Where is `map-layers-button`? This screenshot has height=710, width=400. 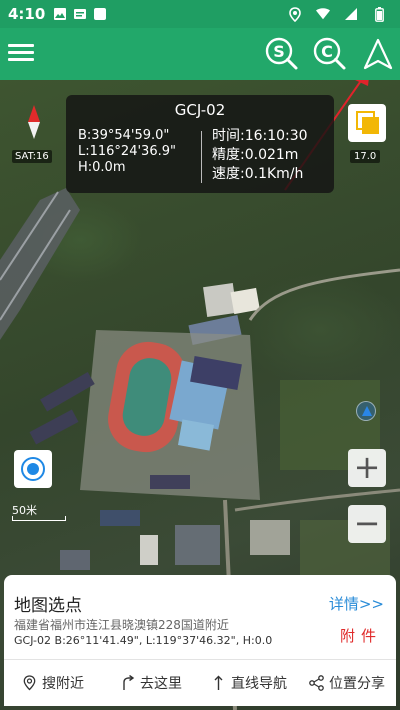
map-layers-button is located at coordinates (367, 123).